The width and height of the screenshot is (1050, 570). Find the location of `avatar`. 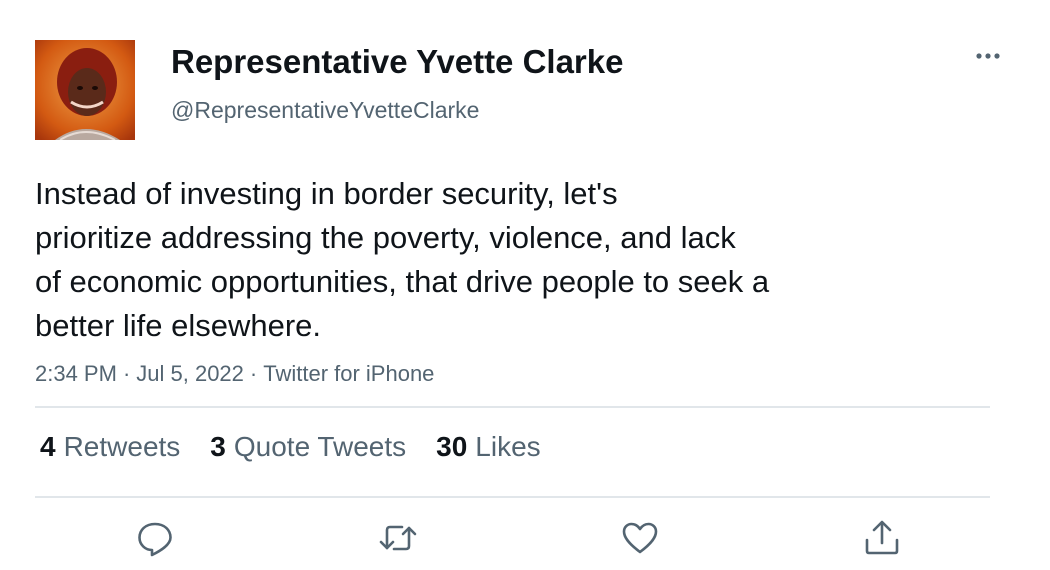

avatar is located at coordinates (85, 90).